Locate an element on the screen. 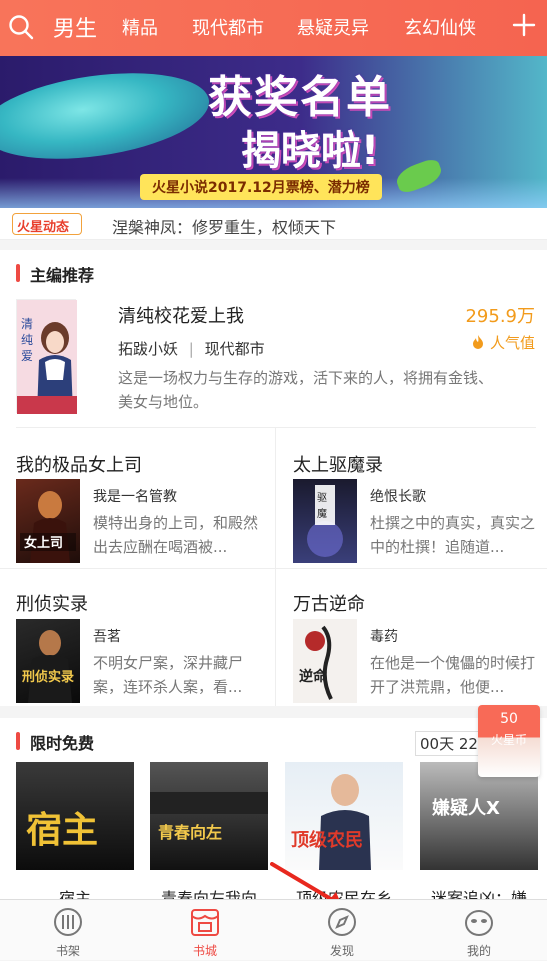 The image size is (547, 961). svg-text: 纯 is located at coordinates (27, 340).